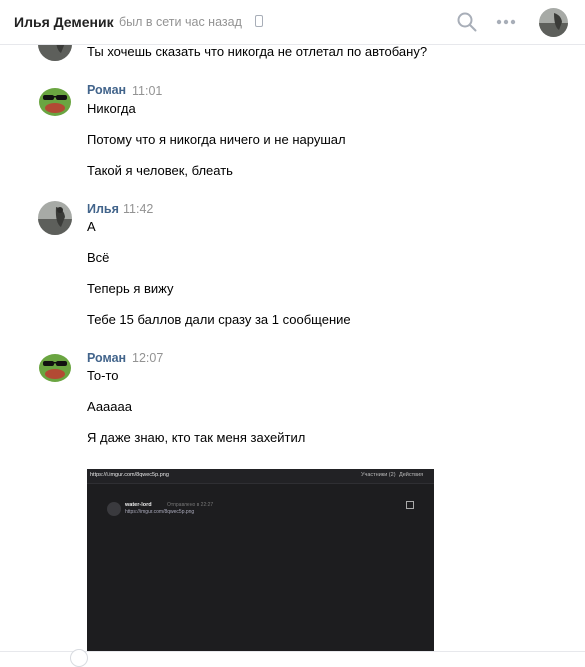 The height and width of the screenshot is (667, 585). What do you see at coordinates (196, 437) in the screenshot?
I see `message-text: Я даже знаю, кто так меня захейтил` at bounding box center [196, 437].